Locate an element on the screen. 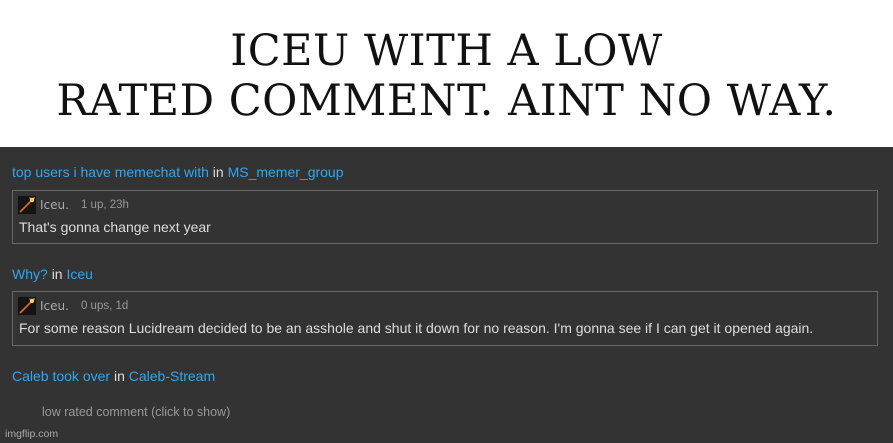 The image size is (893, 443). stream-link: MS_memer_group is located at coordinates (286, 172).